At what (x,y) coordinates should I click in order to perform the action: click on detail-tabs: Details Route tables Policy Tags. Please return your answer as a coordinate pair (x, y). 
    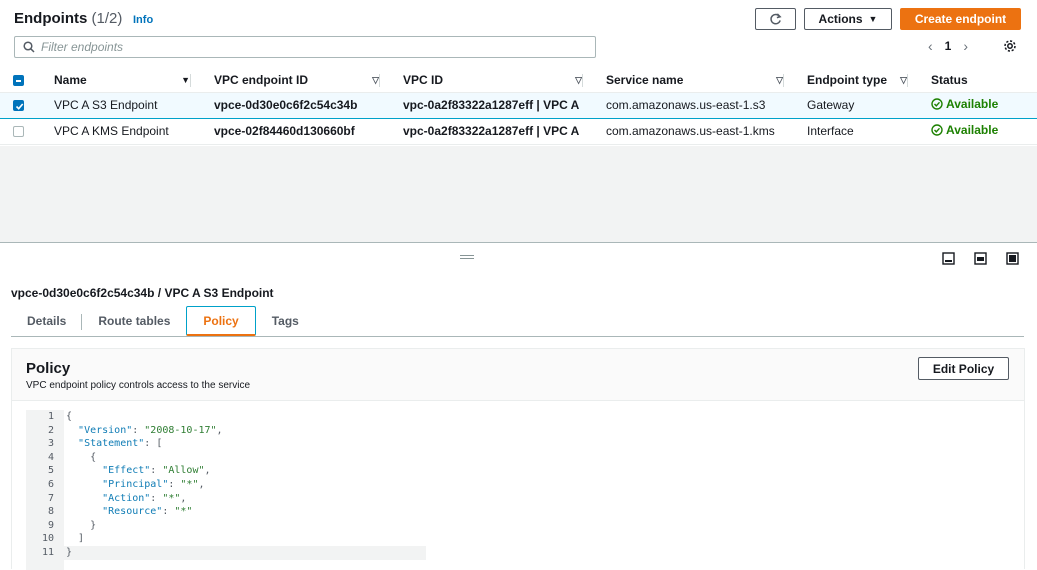
    Looking at the image, I should click on (517, 321).